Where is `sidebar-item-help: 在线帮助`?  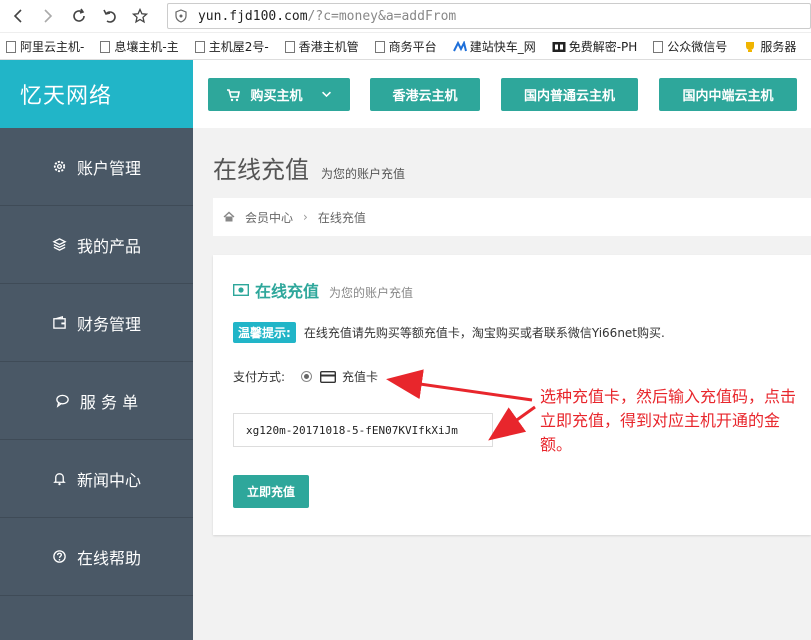 sidebar-item-help: 在线帮助 is located at coordinates (96, 557).